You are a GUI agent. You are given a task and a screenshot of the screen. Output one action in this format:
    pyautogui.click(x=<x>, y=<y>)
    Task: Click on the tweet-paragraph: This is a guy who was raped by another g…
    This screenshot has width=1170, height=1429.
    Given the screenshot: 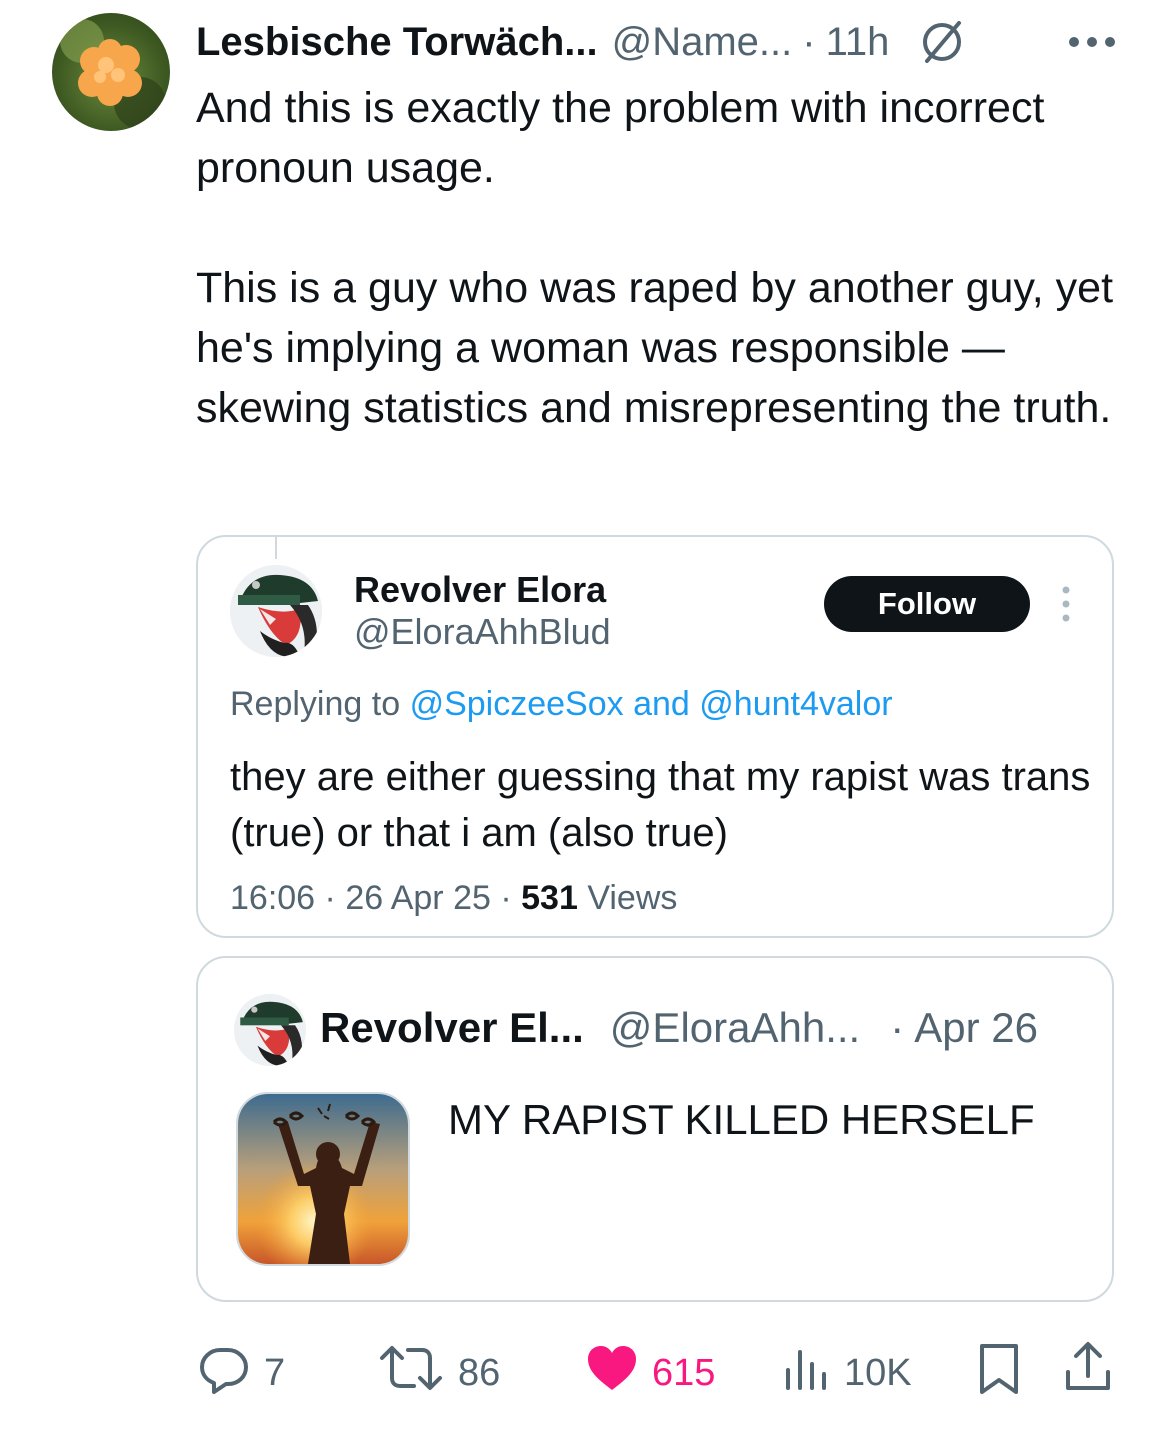 What is the action you would take?
    pyautogui.click(x=655, y=348)
    